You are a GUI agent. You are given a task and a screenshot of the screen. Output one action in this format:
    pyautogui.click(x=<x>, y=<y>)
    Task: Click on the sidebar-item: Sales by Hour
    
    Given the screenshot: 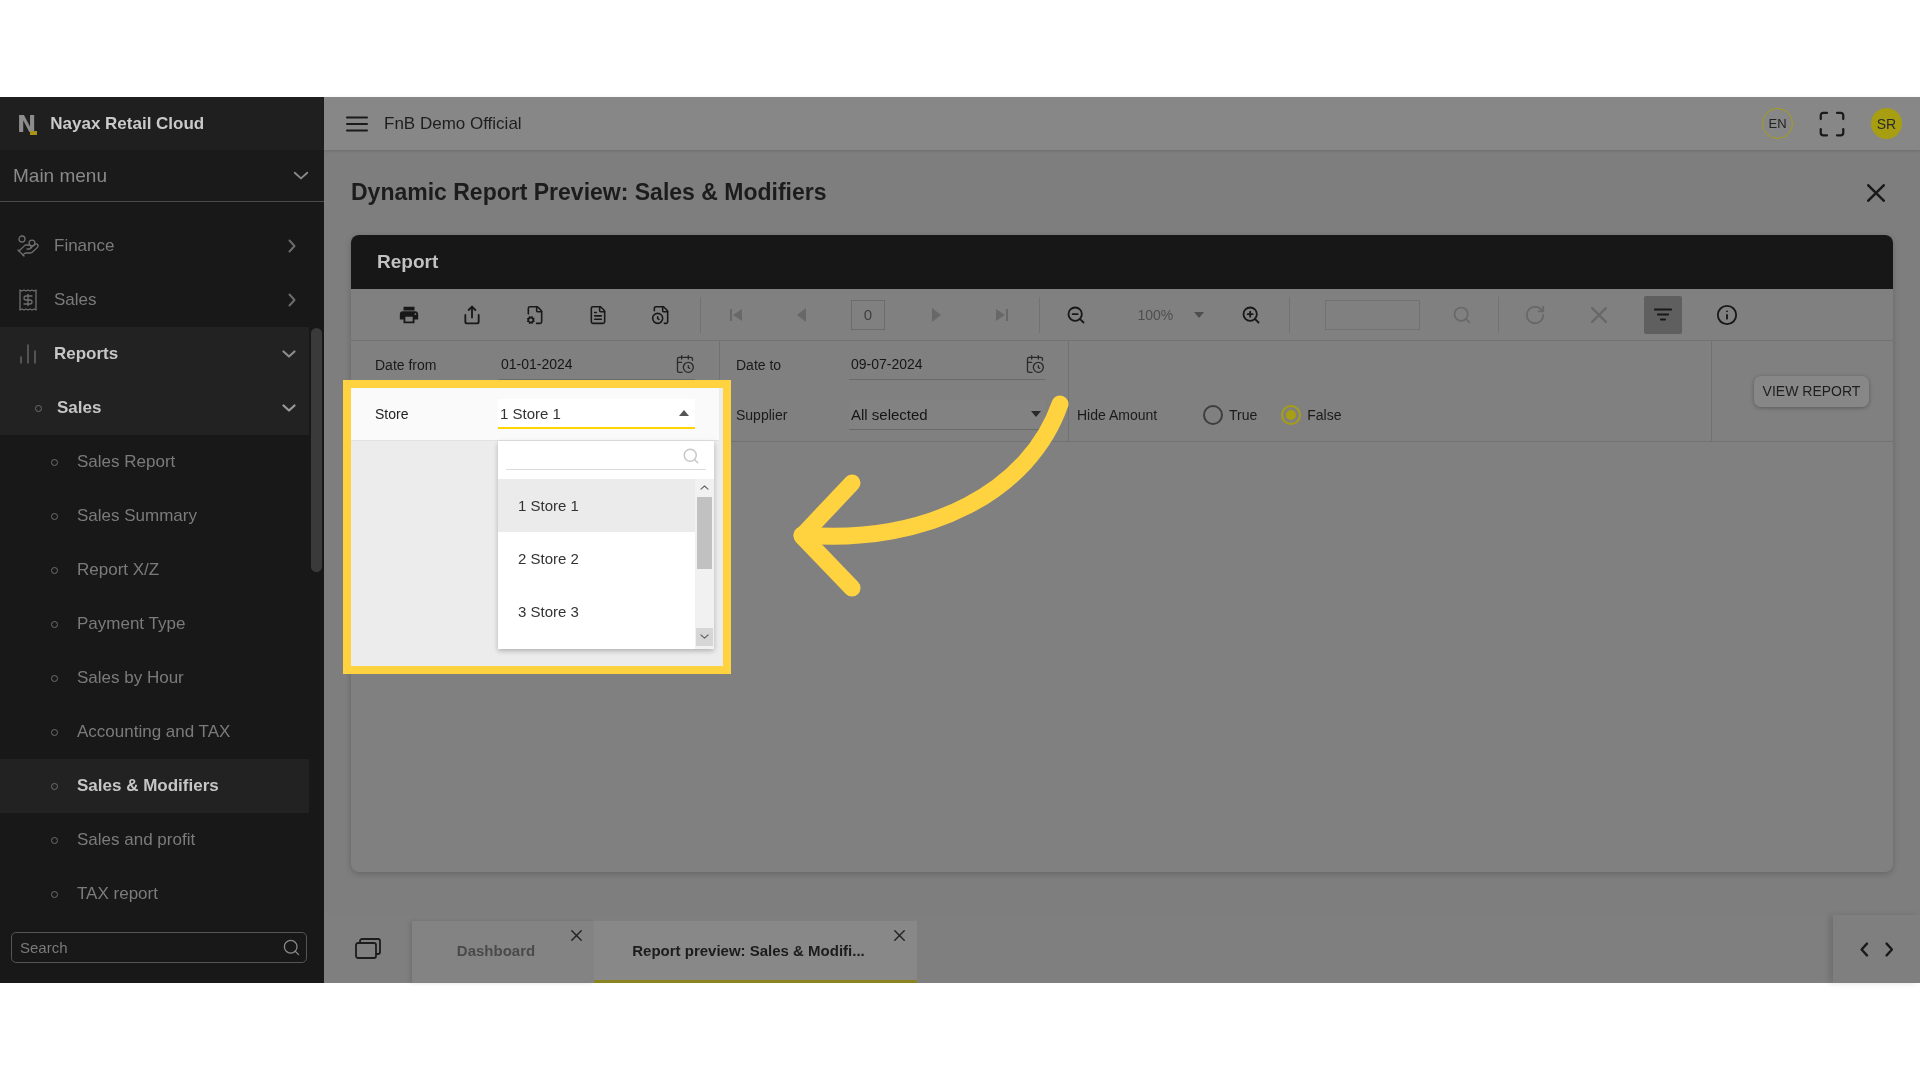 What is the action you would take?
    pyautogui.click(x=154, y=678)
    